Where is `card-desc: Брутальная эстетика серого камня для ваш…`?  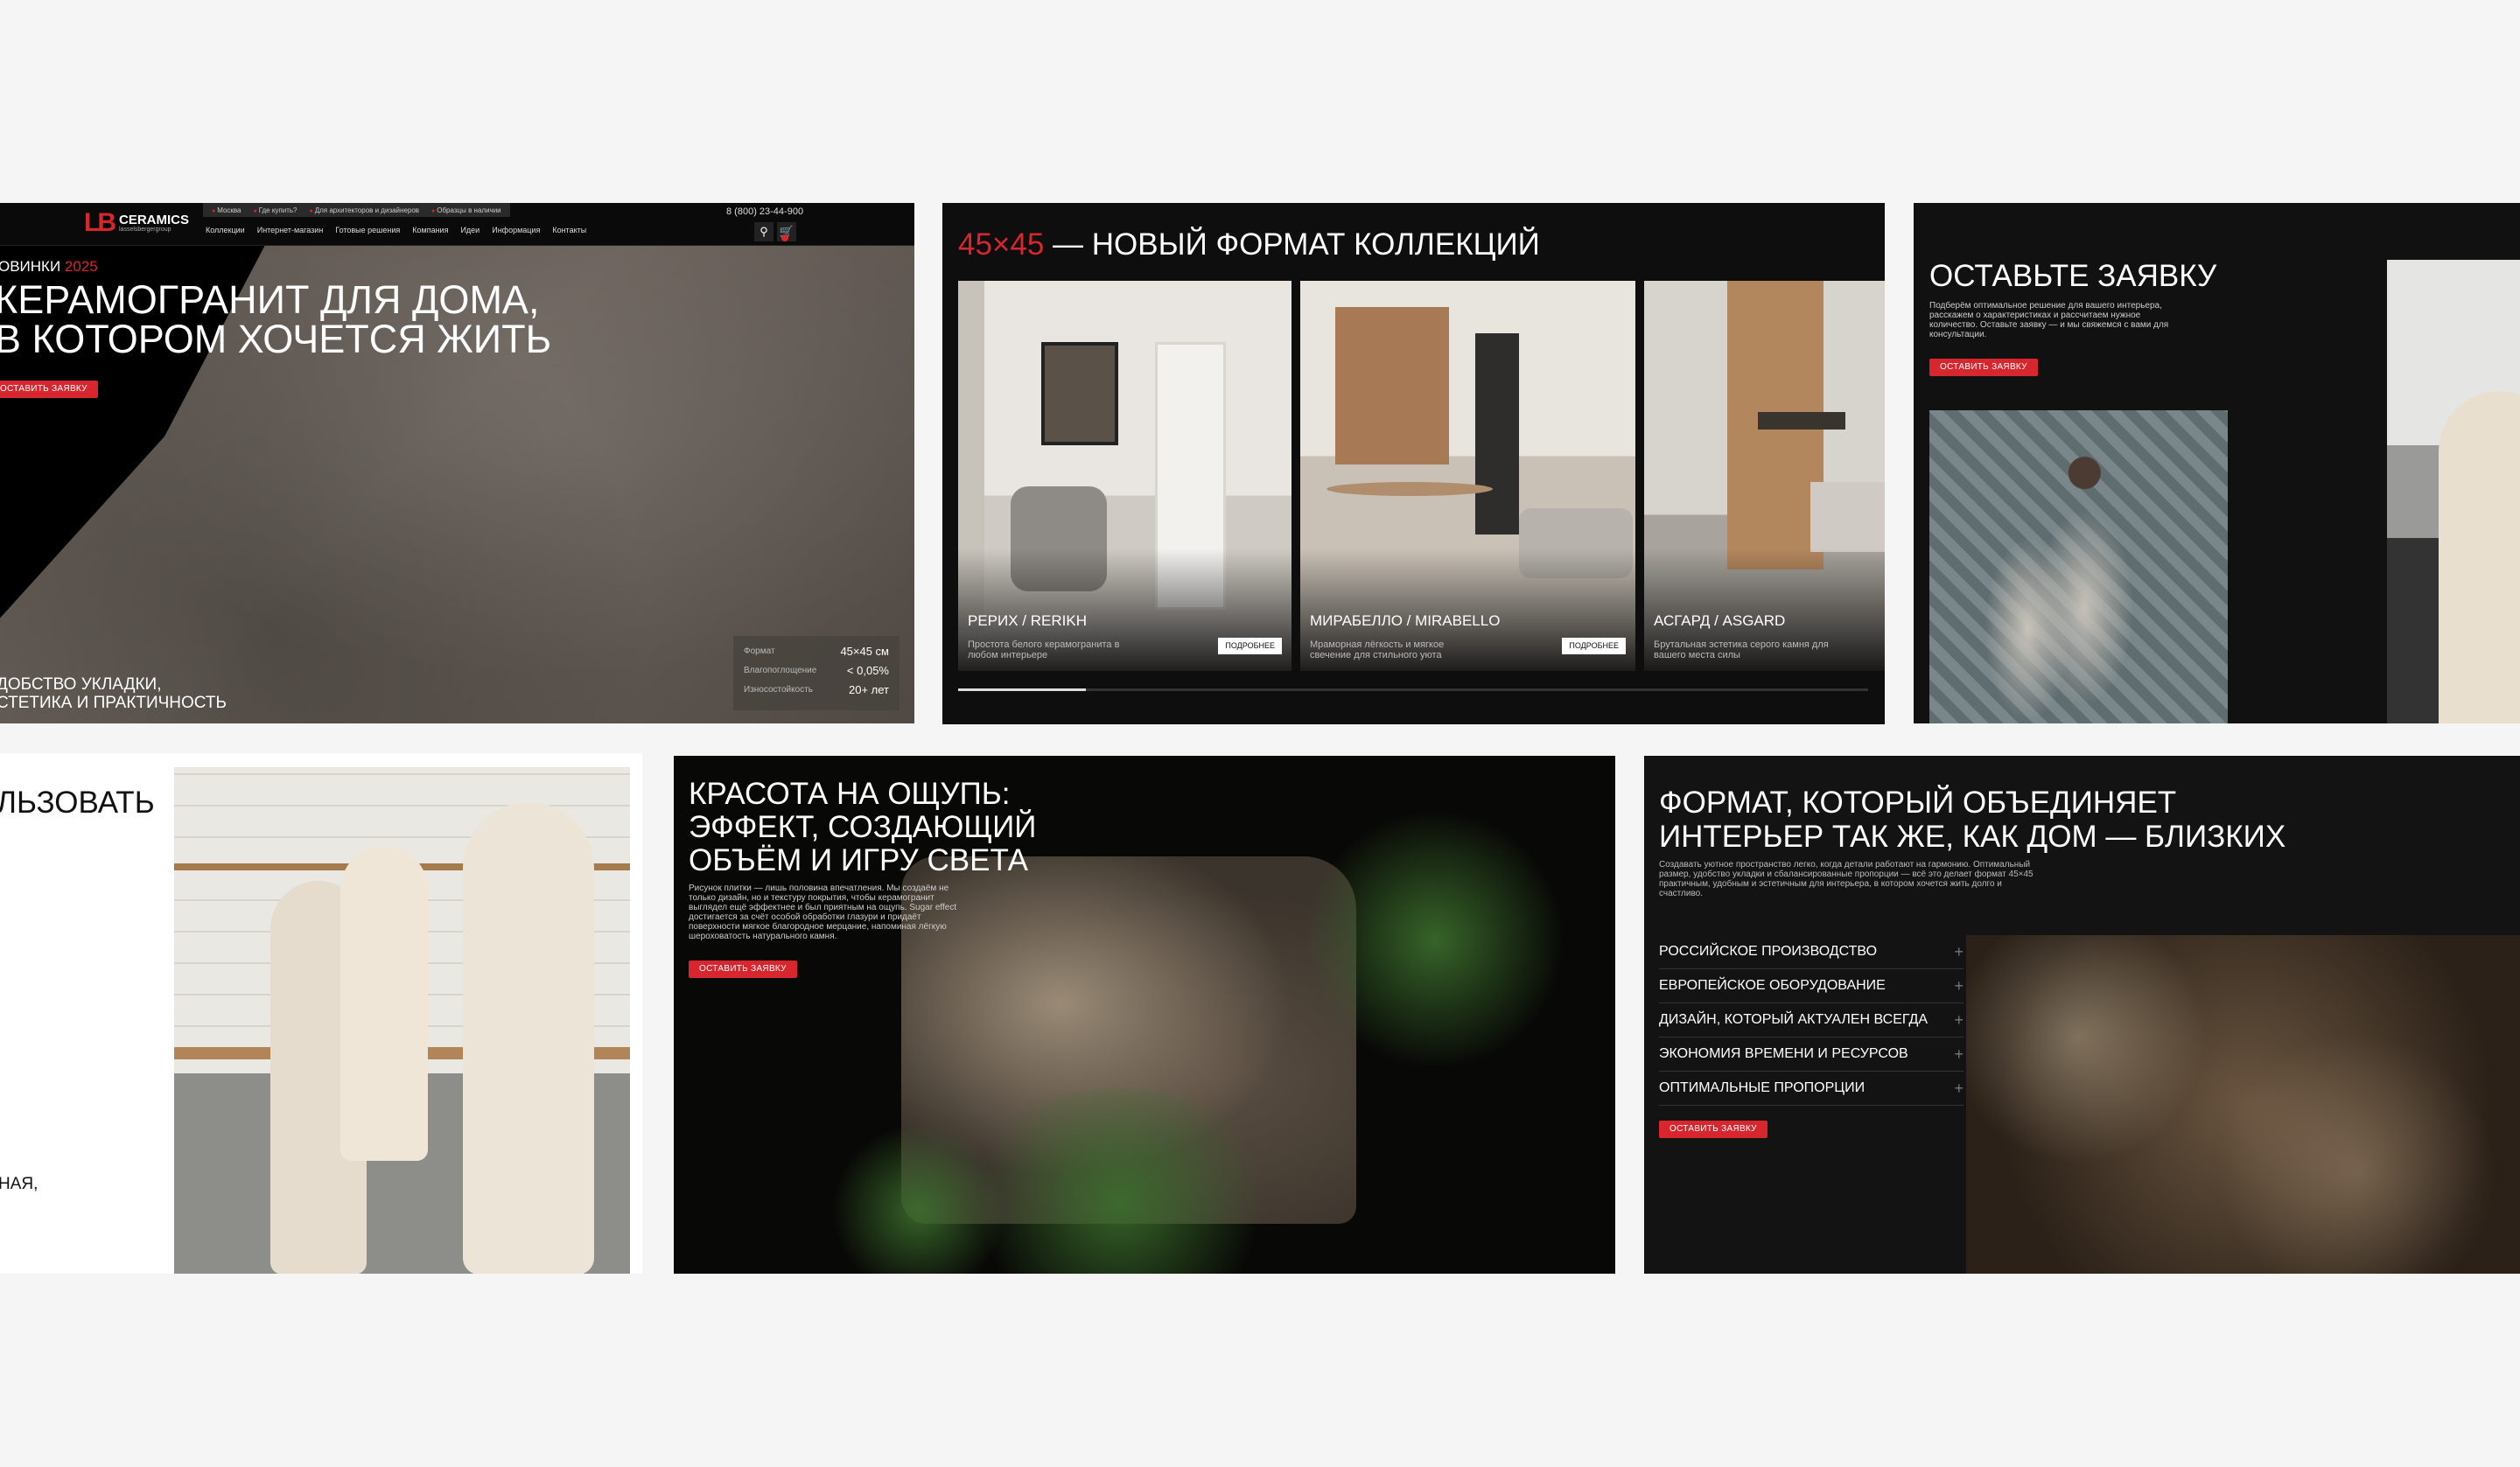 card-desc: Брутальная эстетика серого камня для ваш… is located at coordinates (1741, 649).